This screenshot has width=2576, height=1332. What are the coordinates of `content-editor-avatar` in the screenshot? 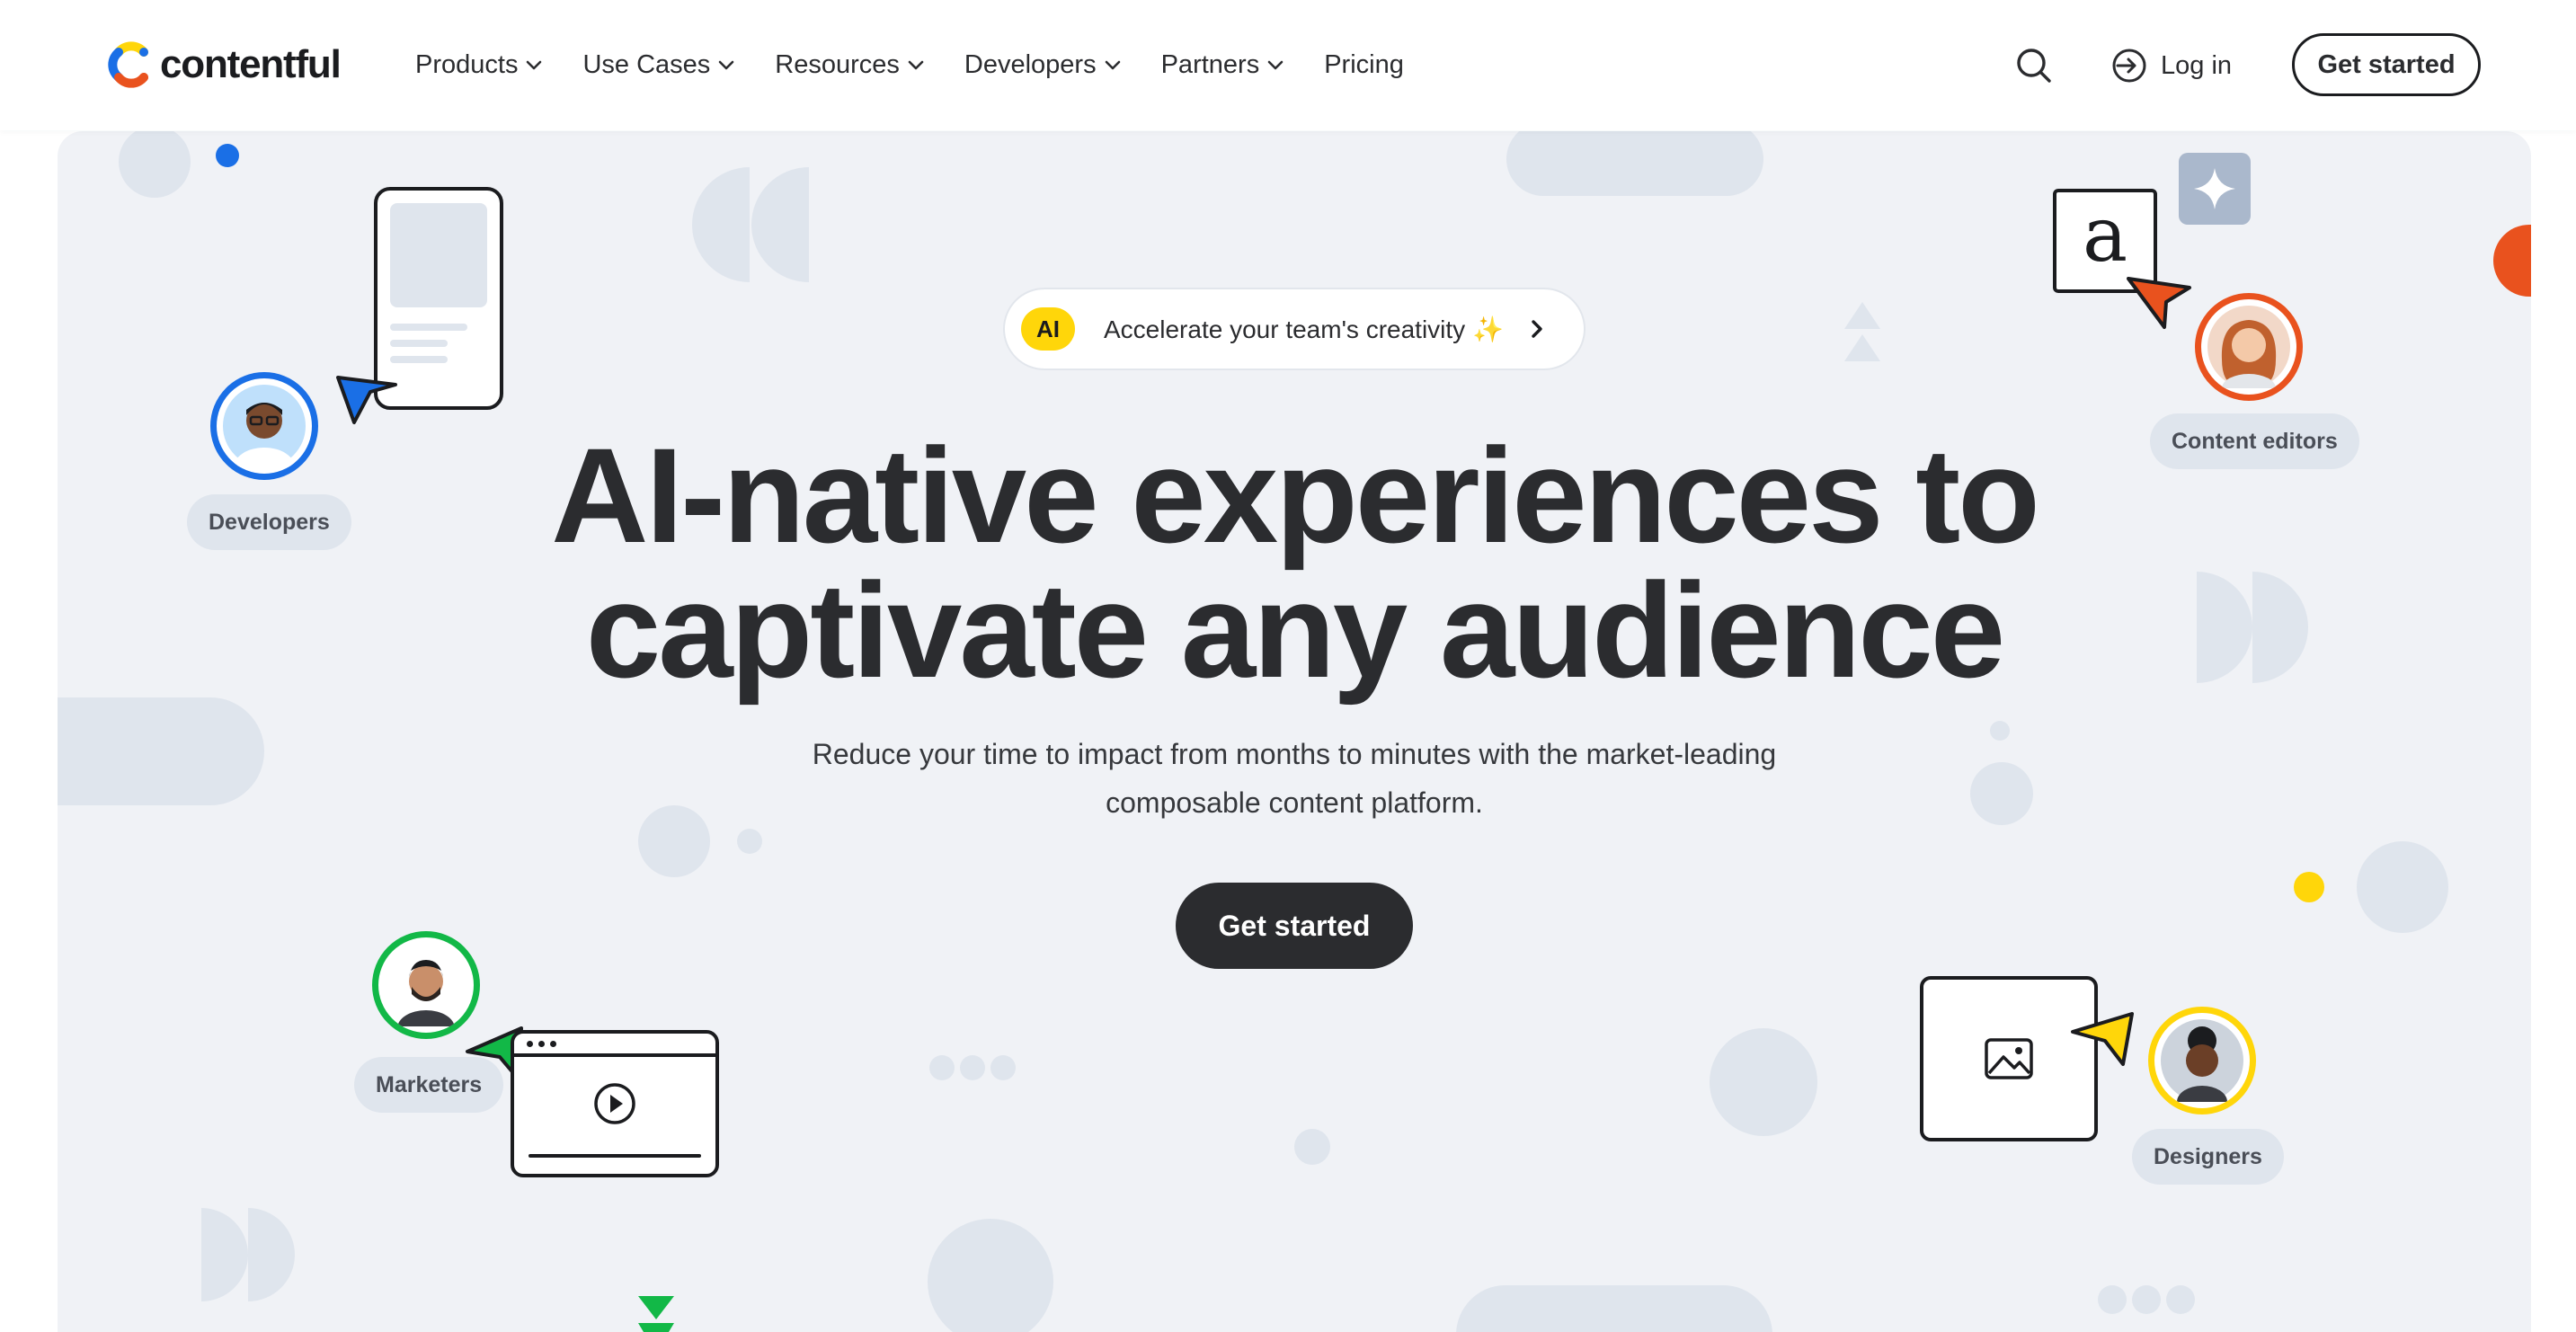 It's located at (2249, 347).